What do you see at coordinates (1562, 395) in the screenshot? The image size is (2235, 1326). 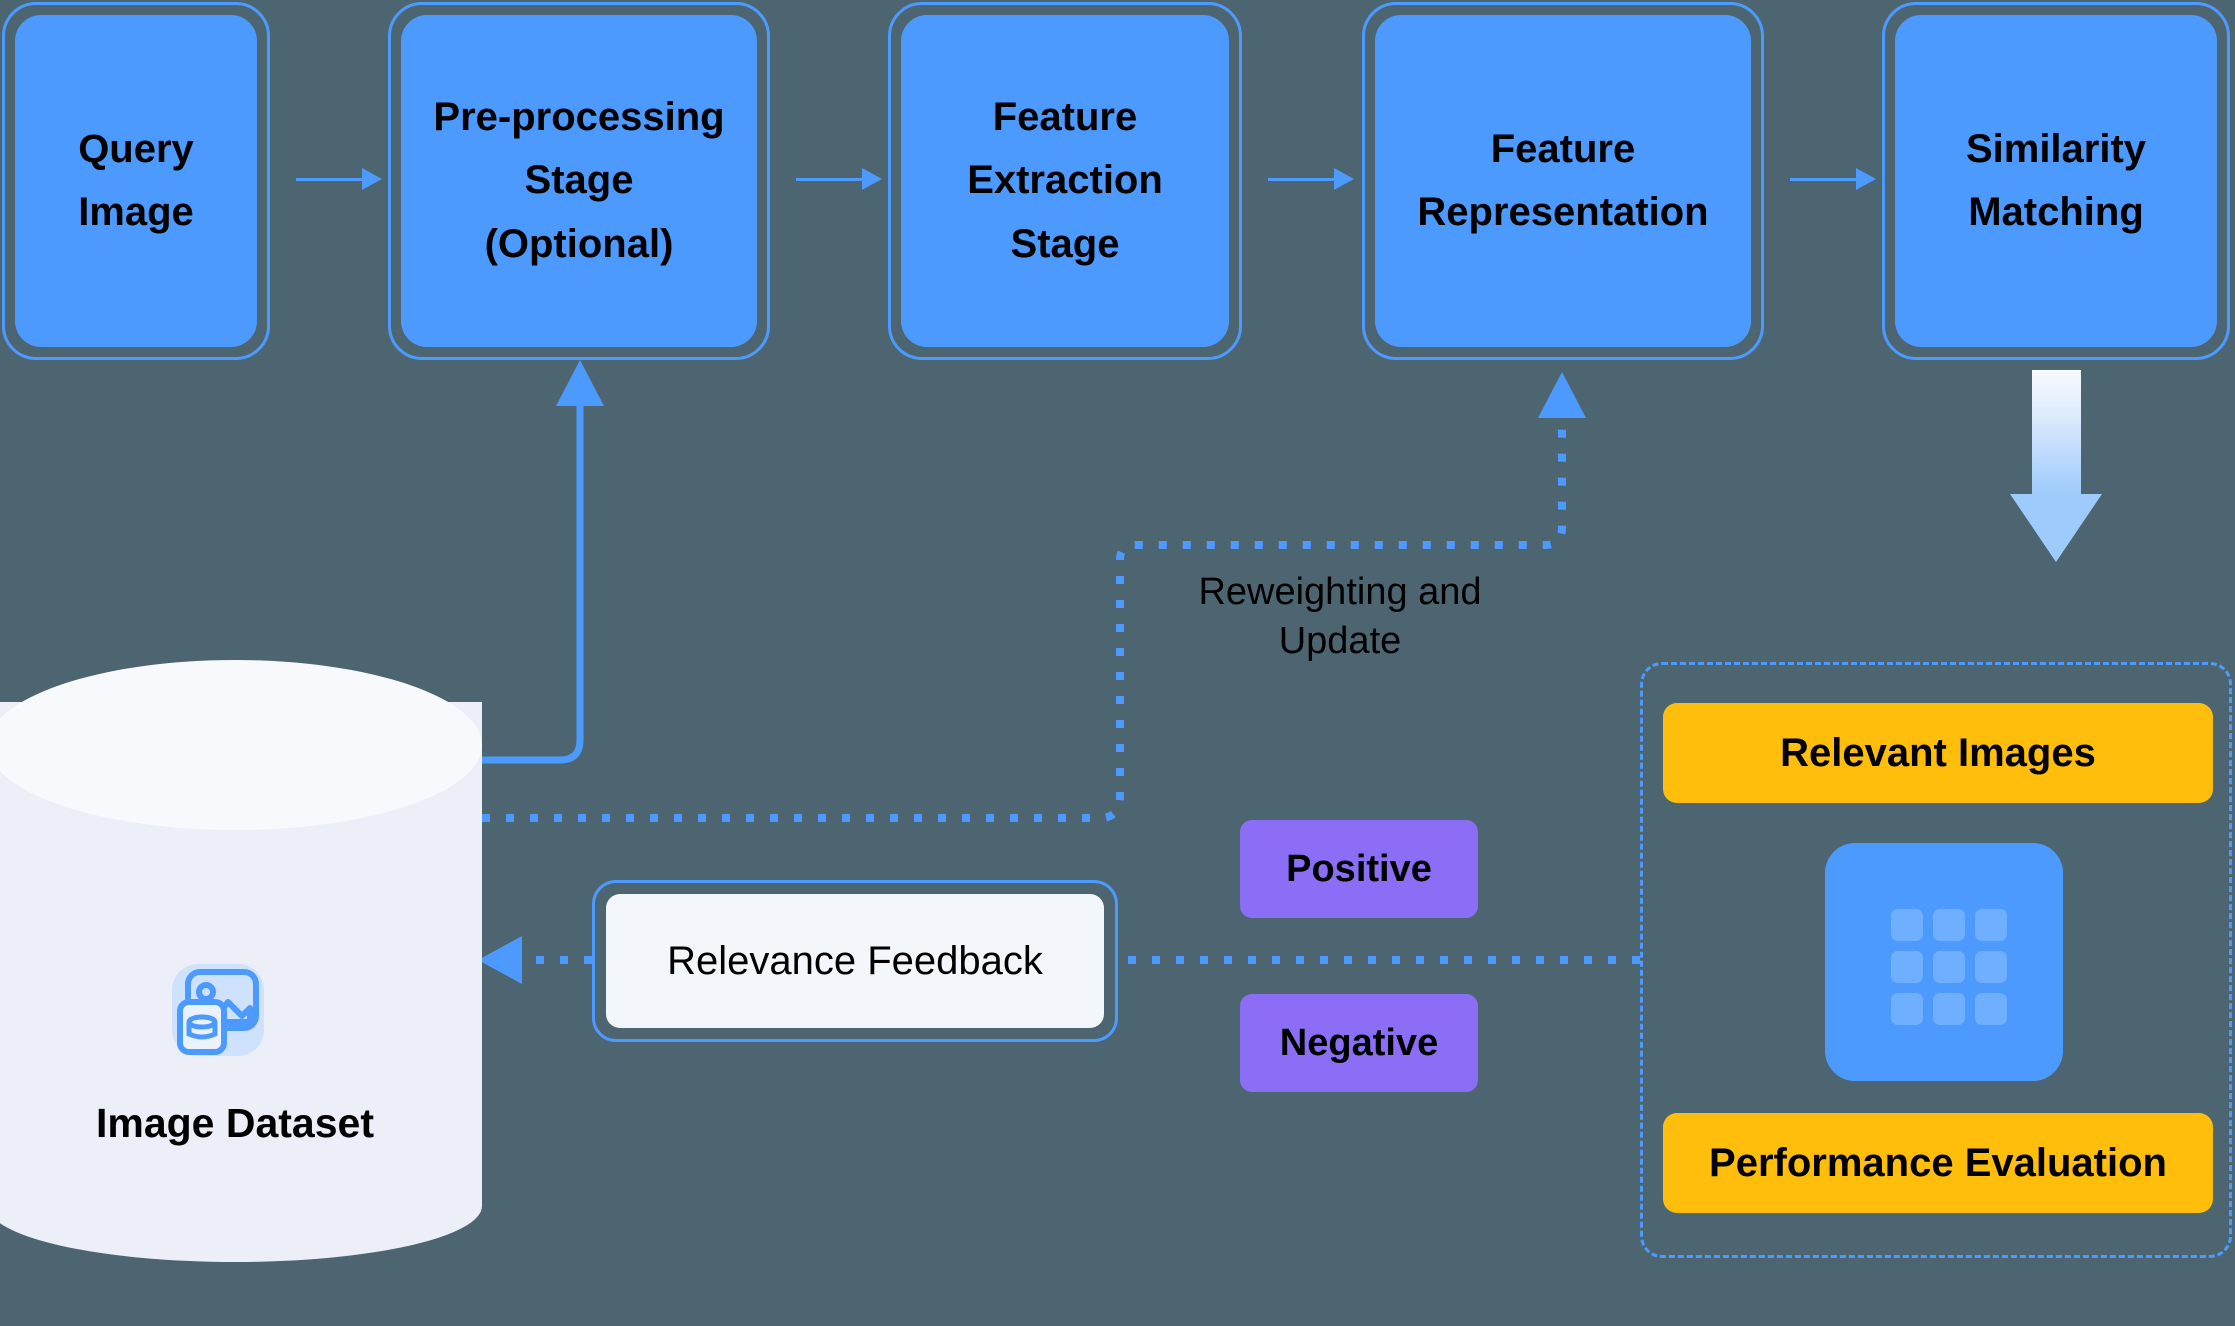 I see `arrowhead-reweighting-to-feature-representation` at bounding box center [1562, 395].